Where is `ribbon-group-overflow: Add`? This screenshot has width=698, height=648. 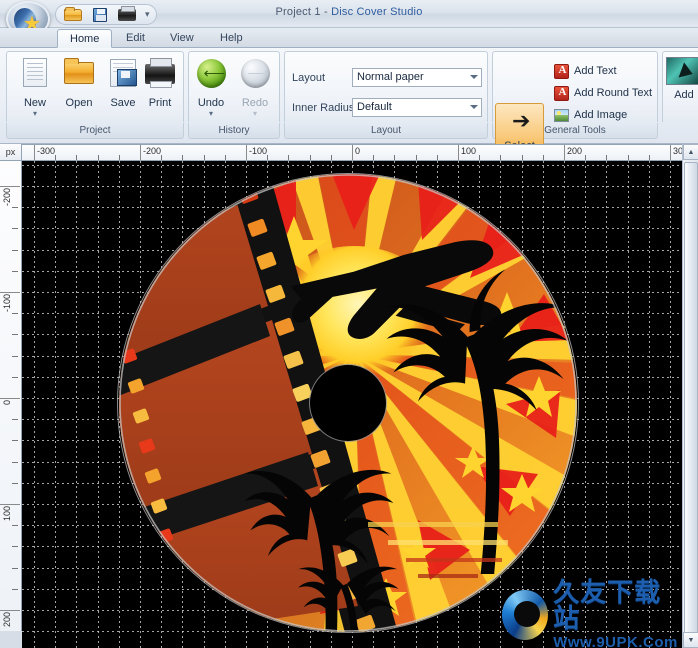 ribbon-group-overflow: Add is located at coordinates (680, 96).